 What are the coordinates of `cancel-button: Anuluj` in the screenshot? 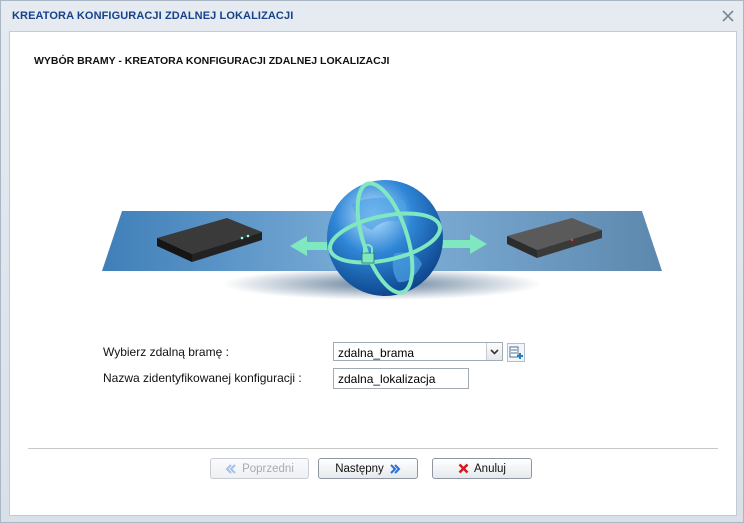 It's located at (482, 468).